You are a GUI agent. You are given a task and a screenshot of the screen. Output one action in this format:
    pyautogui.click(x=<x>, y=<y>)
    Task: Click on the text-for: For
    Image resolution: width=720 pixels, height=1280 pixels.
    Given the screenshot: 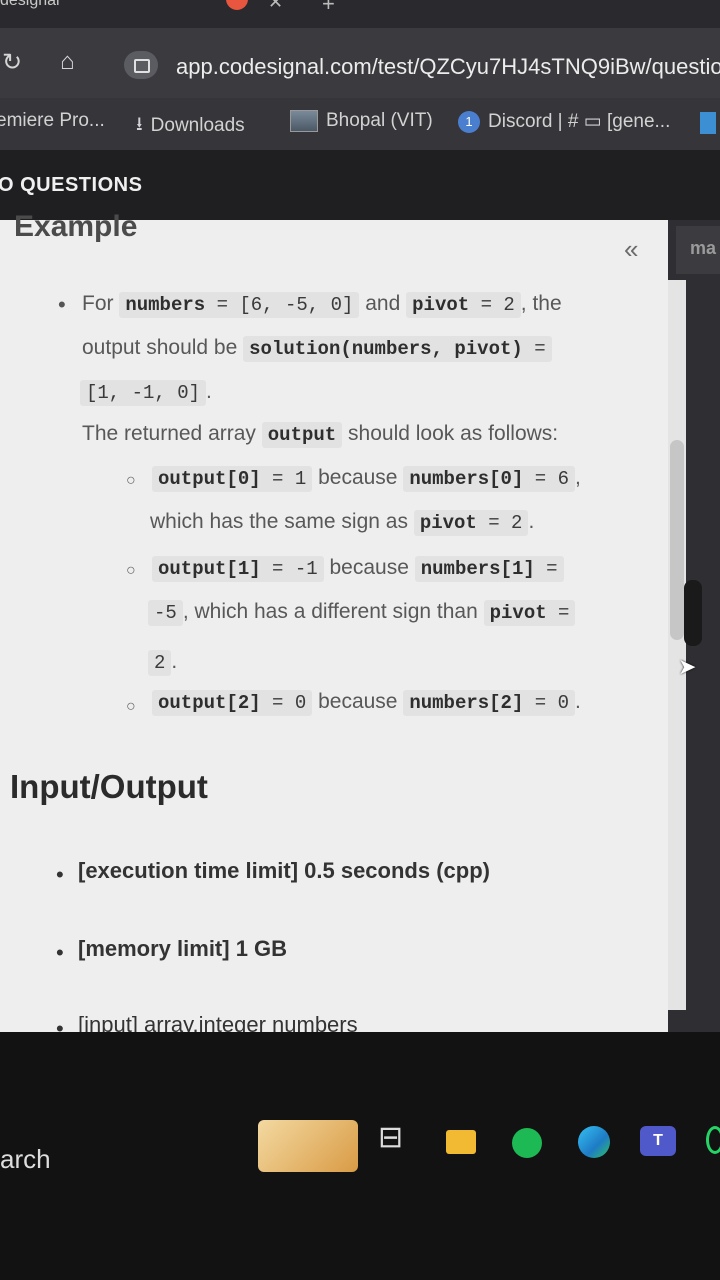 What is the action you would take?
    pyautogui.click(x=98, y=303)
    